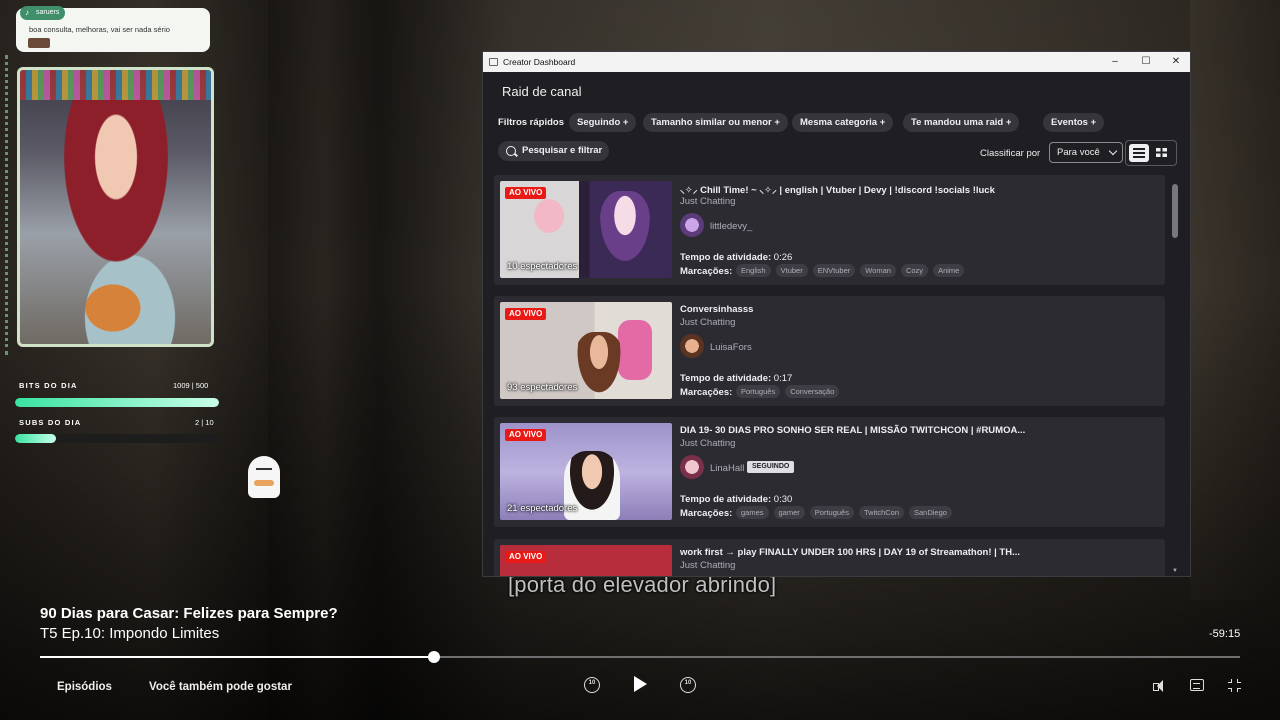 This screenshot has width=1280, height=720. Describe the element at coordinates (48, 385) in the screenshot. I see `bits-label: BITS DO DIA` at that location.